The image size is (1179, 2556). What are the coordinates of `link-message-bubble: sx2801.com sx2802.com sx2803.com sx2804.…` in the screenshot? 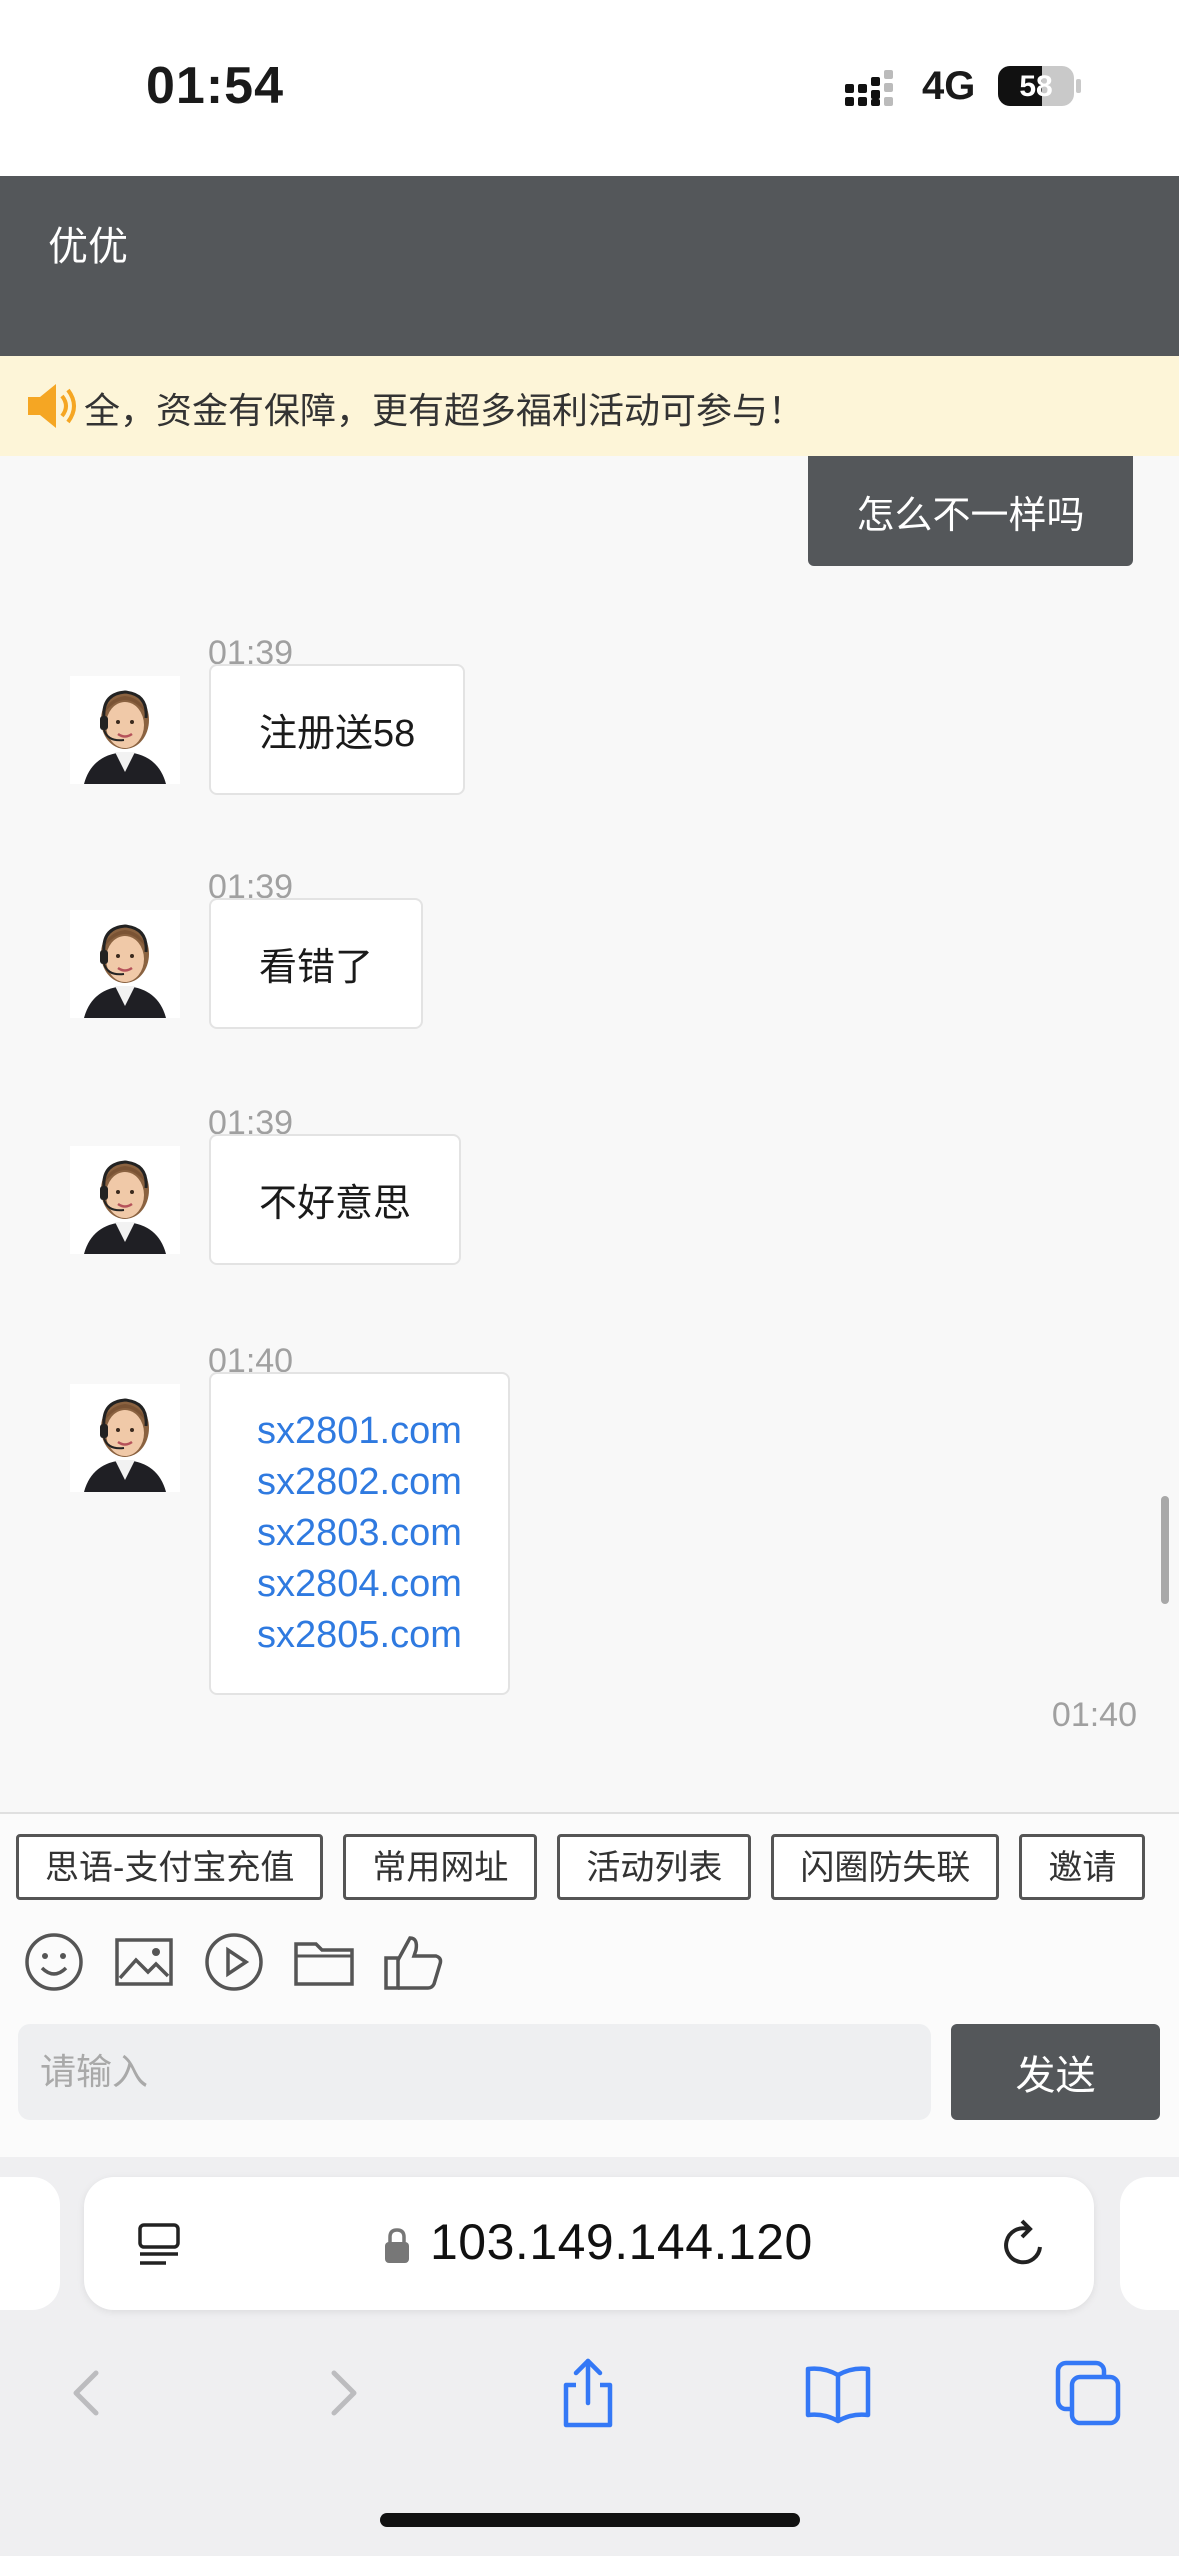 It's located at (359, 1533).